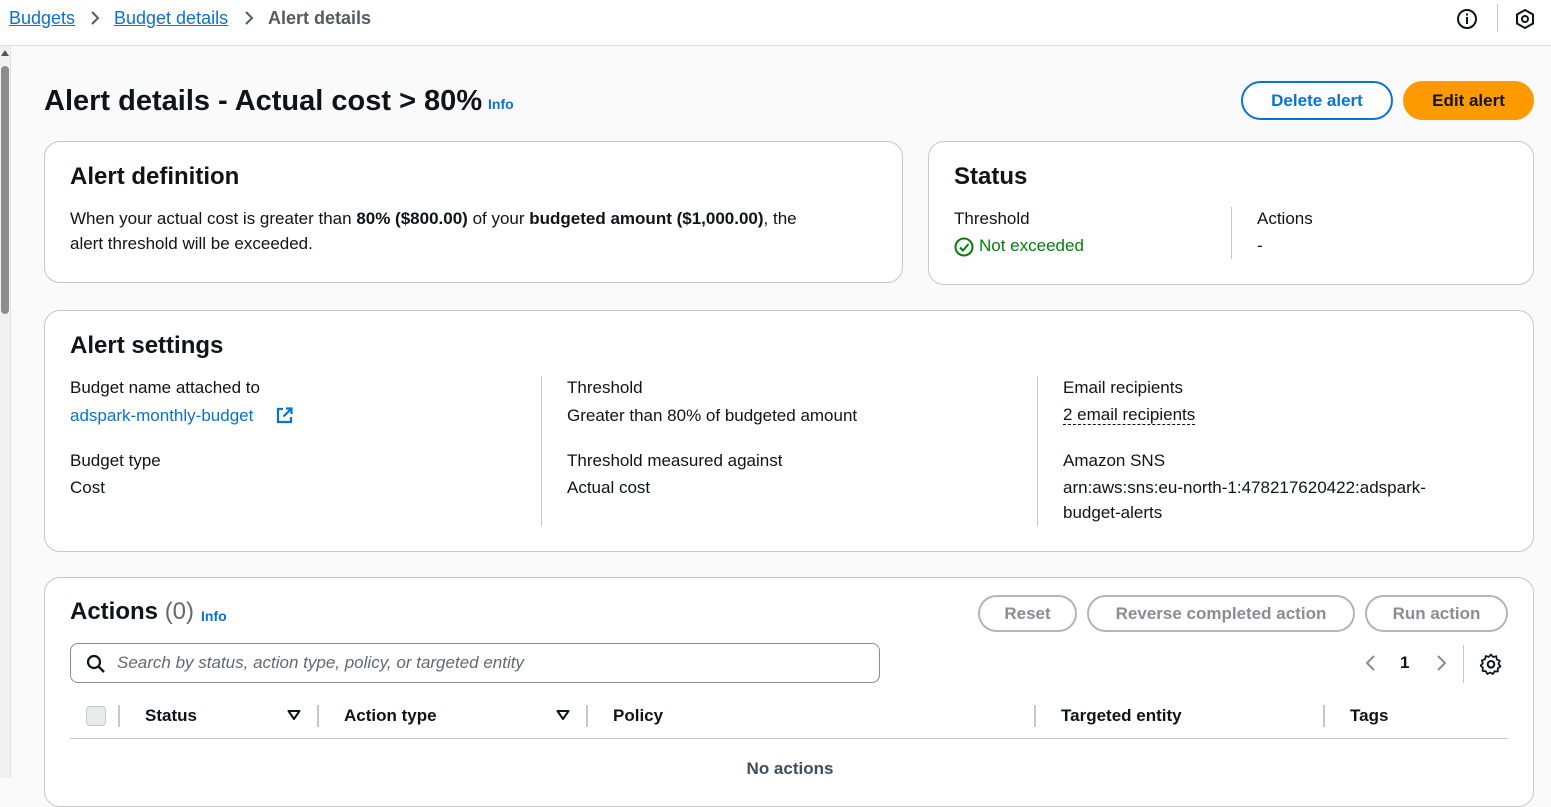 This screenshot has width=1551, height=807. Describe the element at coordinates (5, 53) in the screenshot. I see `scroll-up-arrow-icon` at that location.